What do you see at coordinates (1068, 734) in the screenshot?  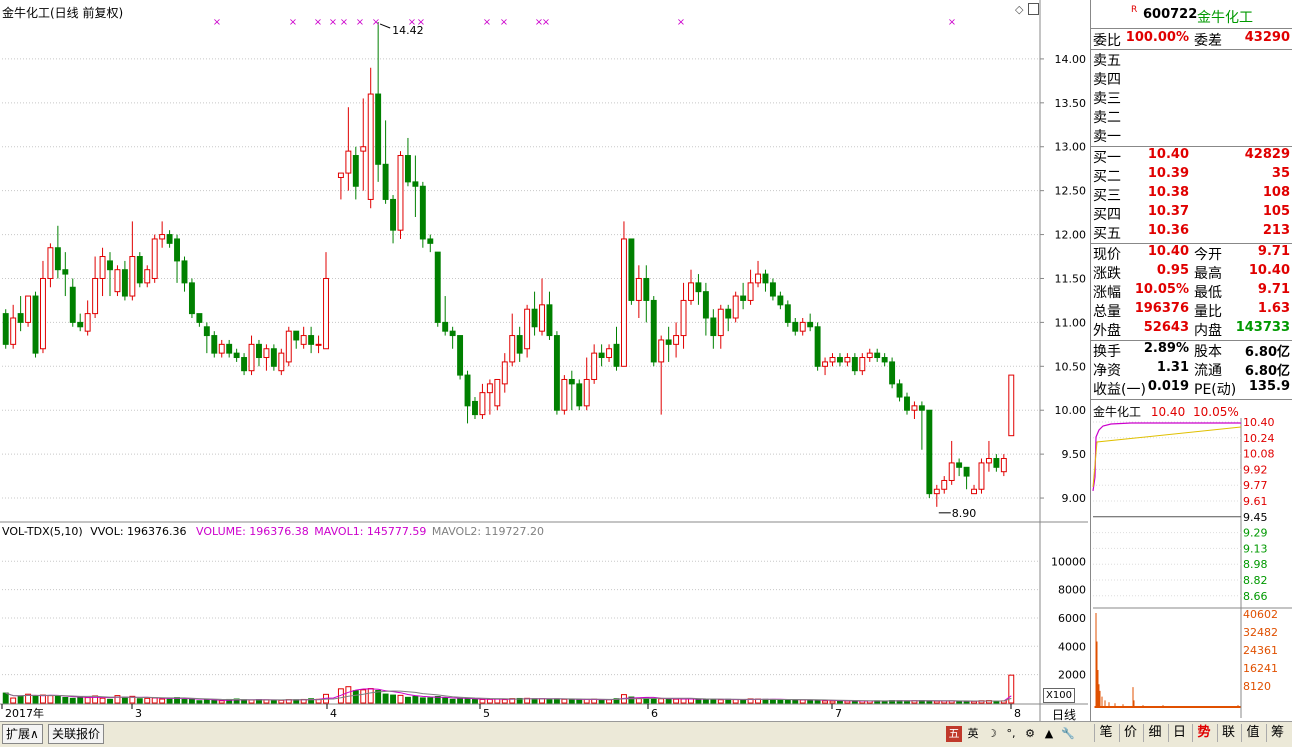 I see `ime-icon-6: 🔧` at bounding box center [1068, 734].